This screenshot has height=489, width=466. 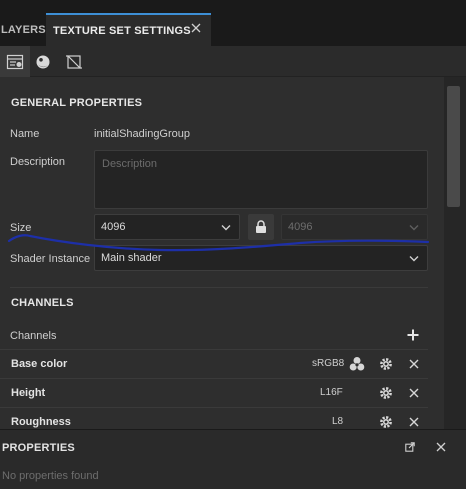 What do you see at coordinates (357, 364) in the screenshot?
I see `color-channels-icon` at bounding box center [357, 364].